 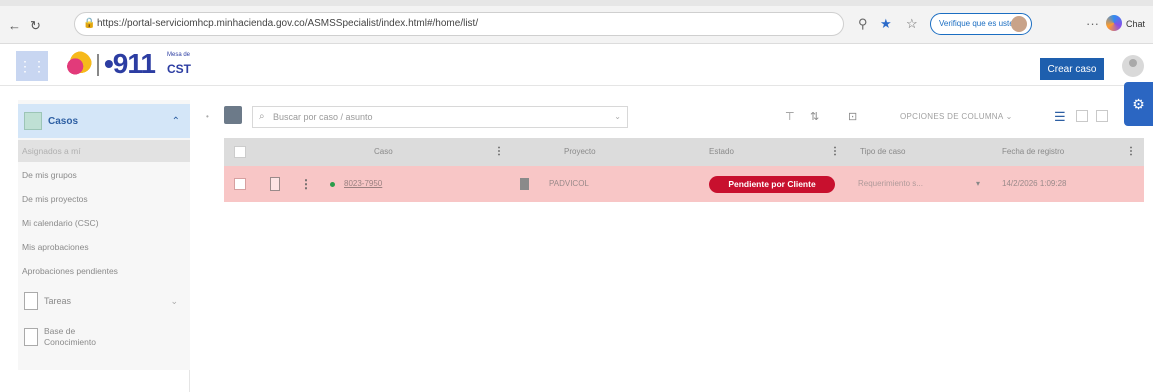 I want to click on chat-label: Chat, so click(x=1135, y=24).